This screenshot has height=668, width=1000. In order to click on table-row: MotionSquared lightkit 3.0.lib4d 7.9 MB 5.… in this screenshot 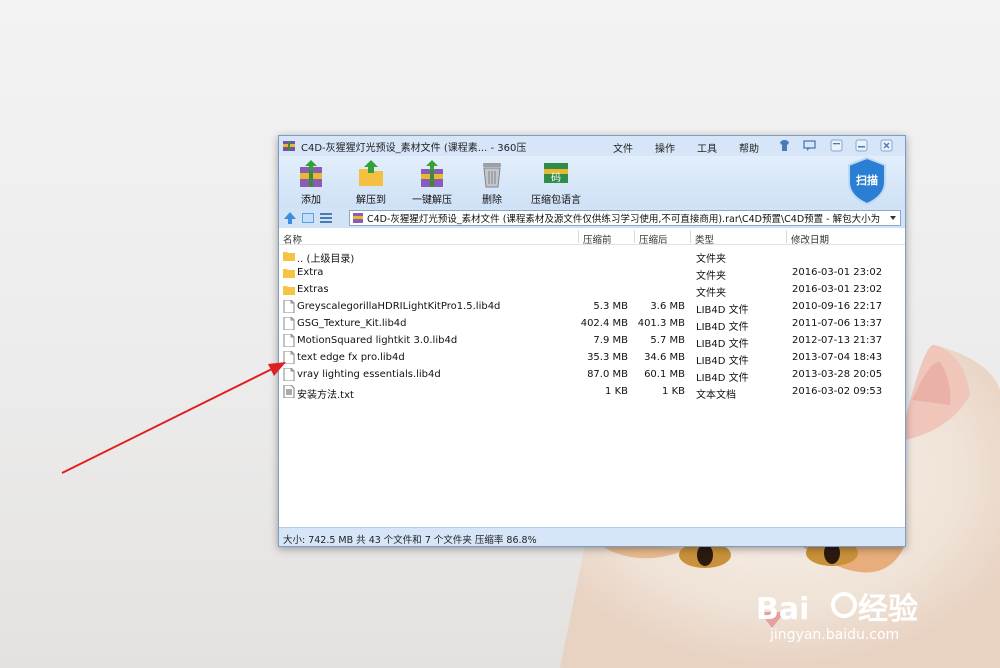, I will do `click(592, 341)`.